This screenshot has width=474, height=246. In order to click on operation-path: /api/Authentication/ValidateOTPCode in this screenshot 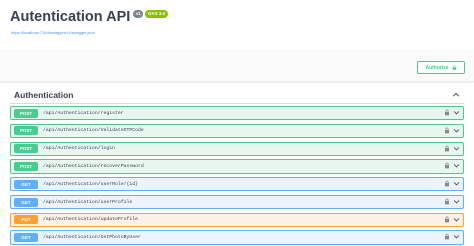, I will do `click(93, 131)`.